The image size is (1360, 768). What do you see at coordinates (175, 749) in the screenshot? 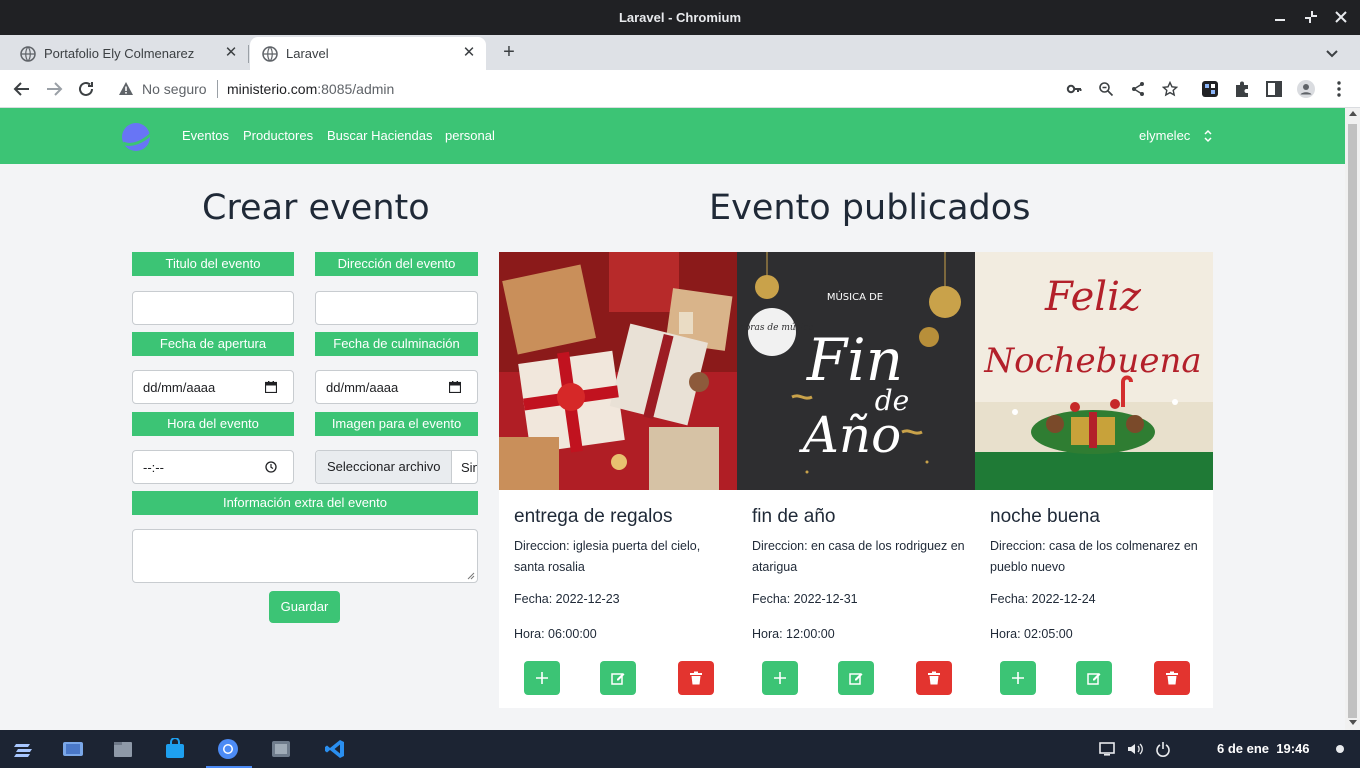
I see `software-store-icon` at bounding box center [175, 749].